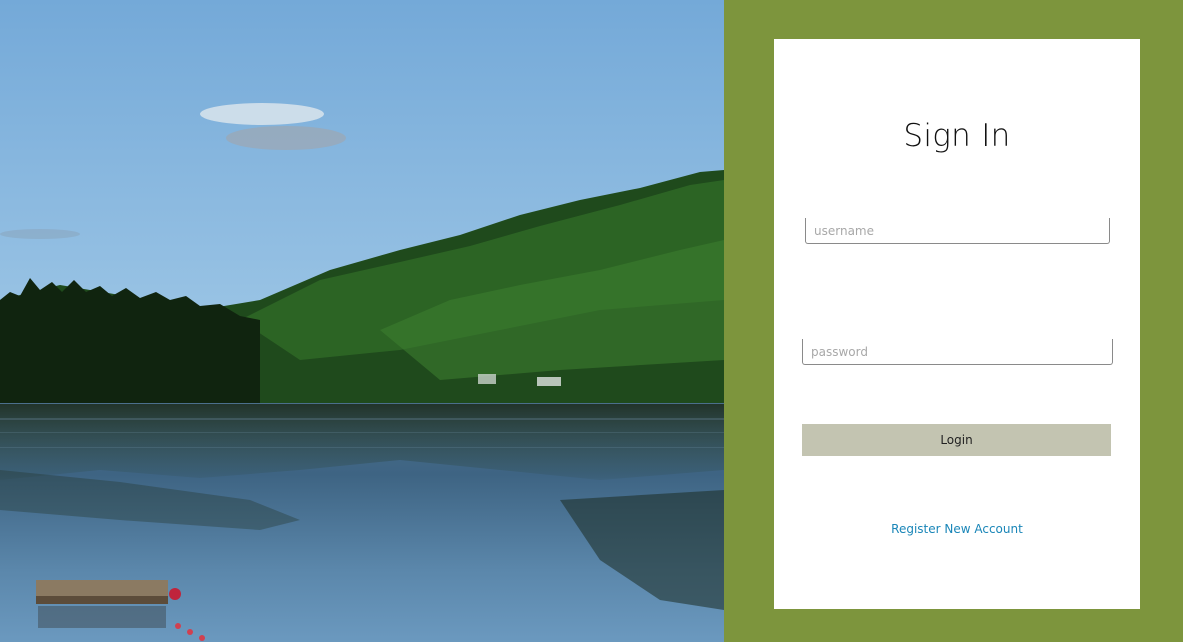  What do you see at coordinates (957, 529) in the screenshot?
I see `register-new-account-link: Register New Account` at bounding box center [957, 529].